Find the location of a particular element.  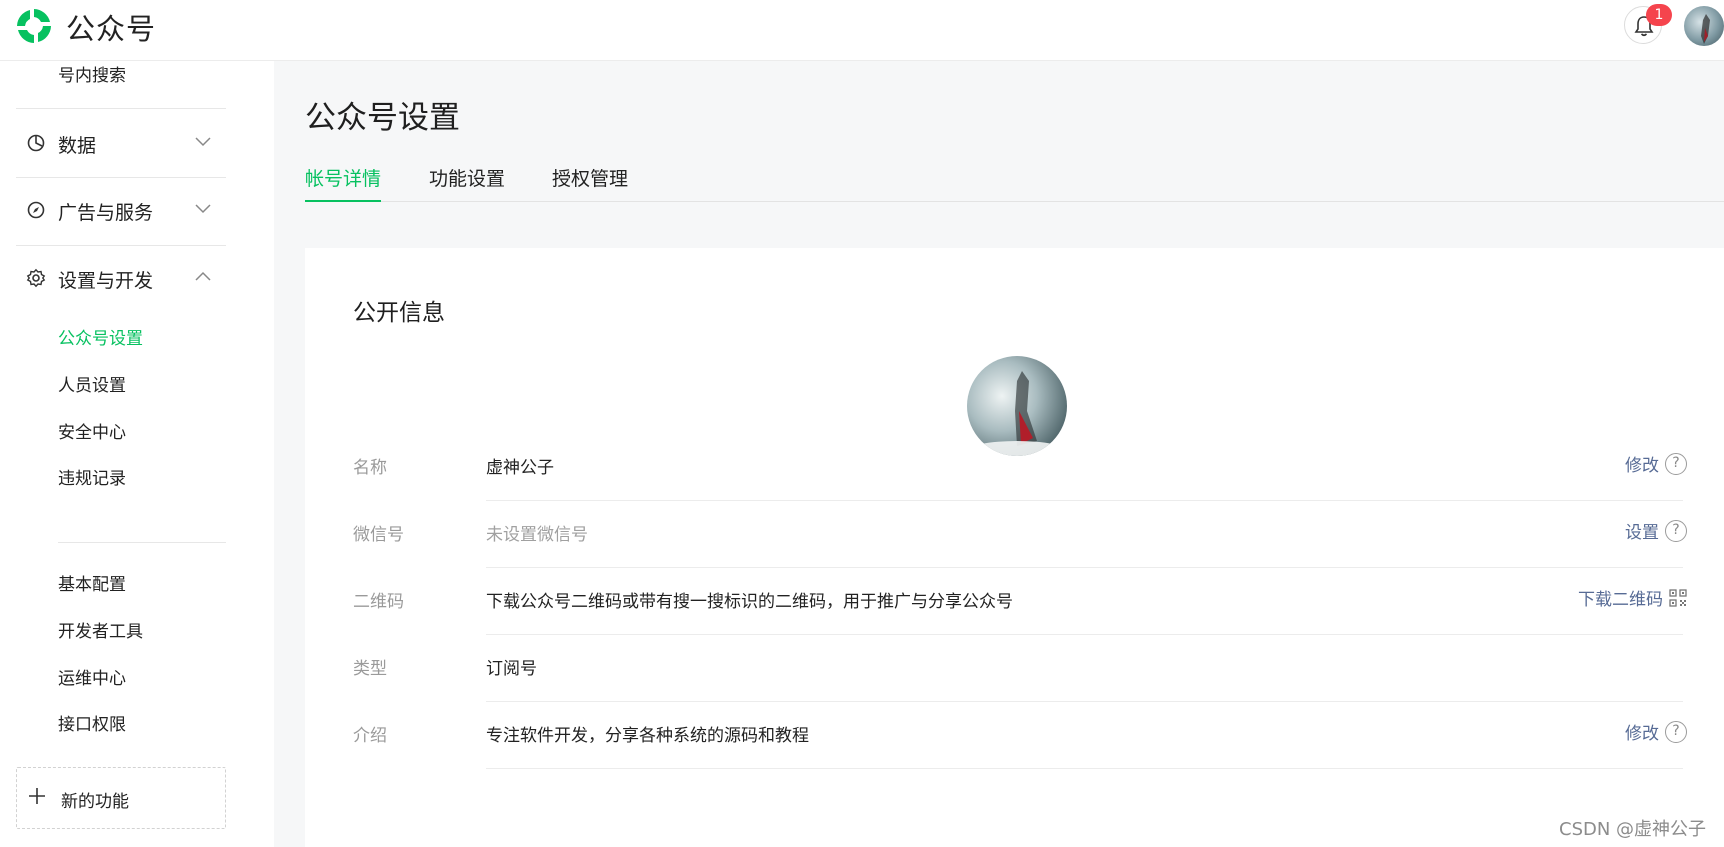

info-row-wechat-id: 微信号 未设置微信号 设置 ? is located at coordinates (1023, 556).